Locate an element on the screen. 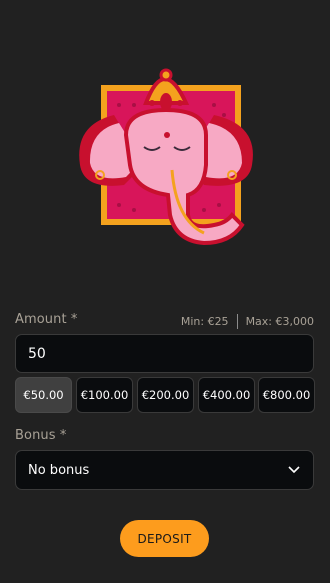 Image resolution: width=330 pixels, height=583 pixels. limits-divider is located at coordinates (237, 321).